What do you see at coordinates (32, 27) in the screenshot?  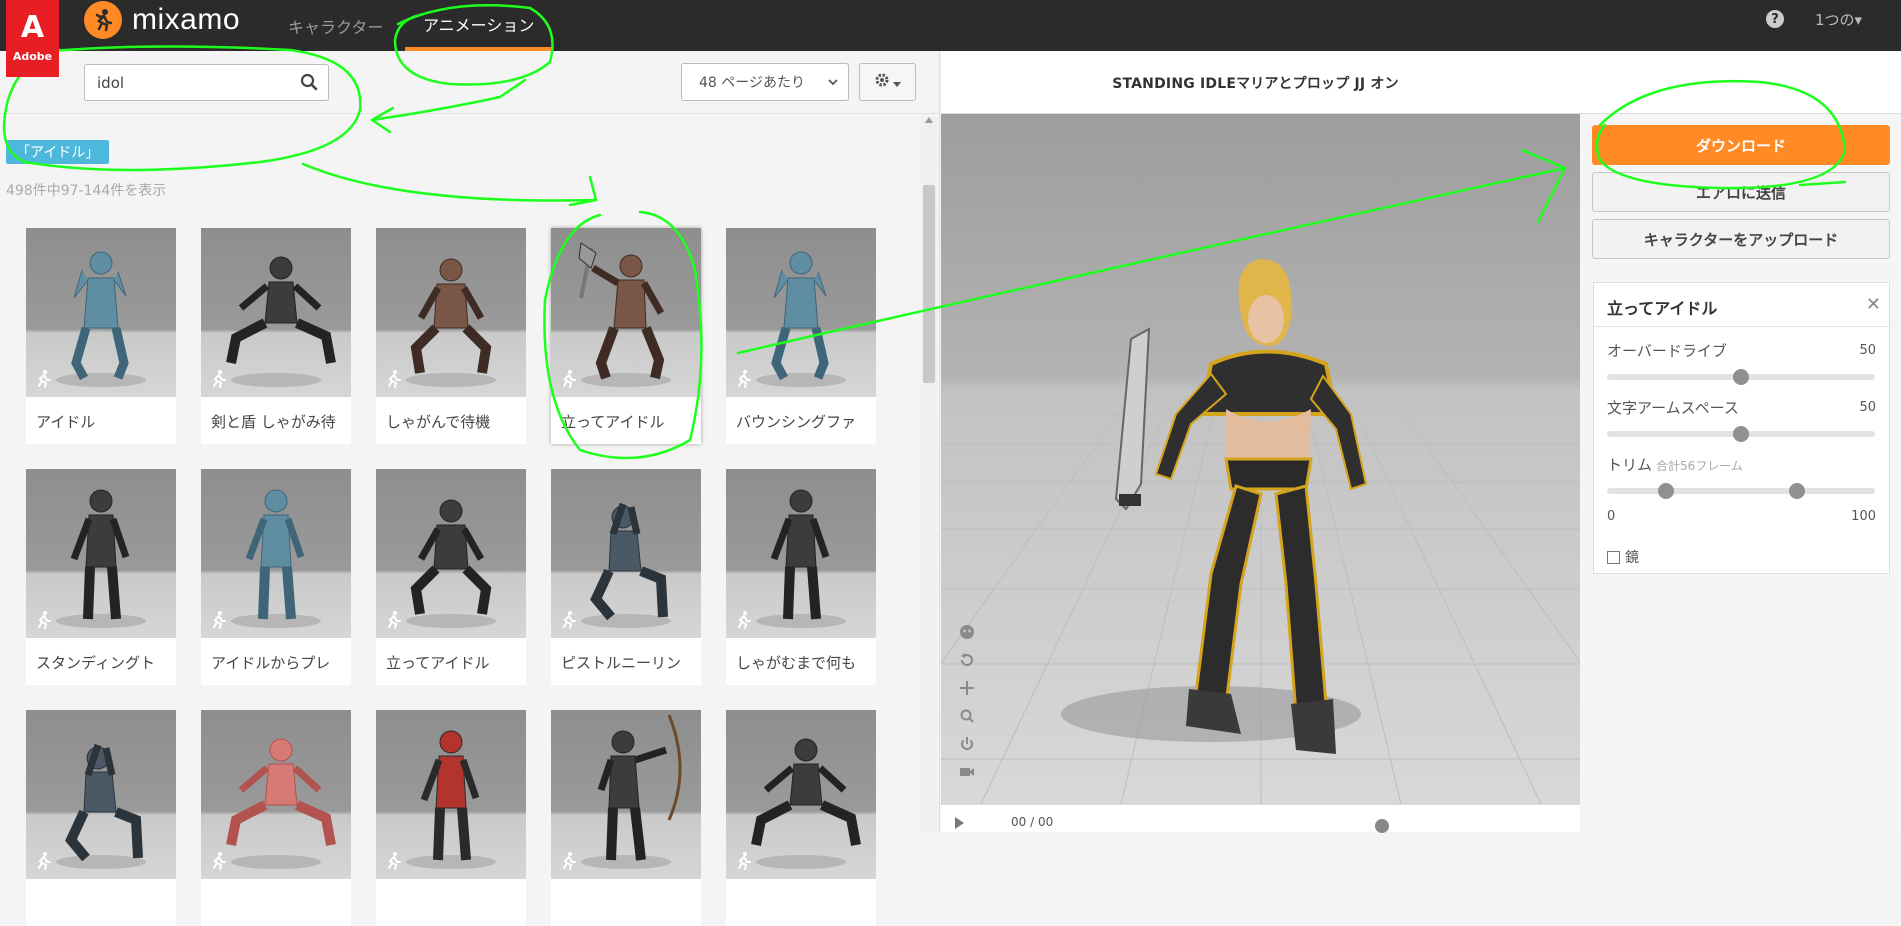 I see `adobe-logo-glyph: A` at bounding box center [32, 27].